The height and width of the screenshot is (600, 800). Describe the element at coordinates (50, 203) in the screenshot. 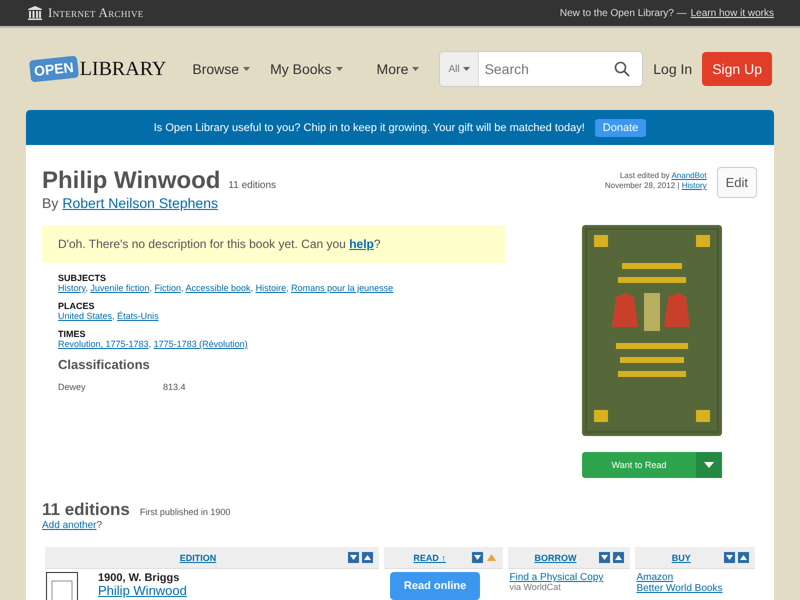

I see `by-label: By` at that location.